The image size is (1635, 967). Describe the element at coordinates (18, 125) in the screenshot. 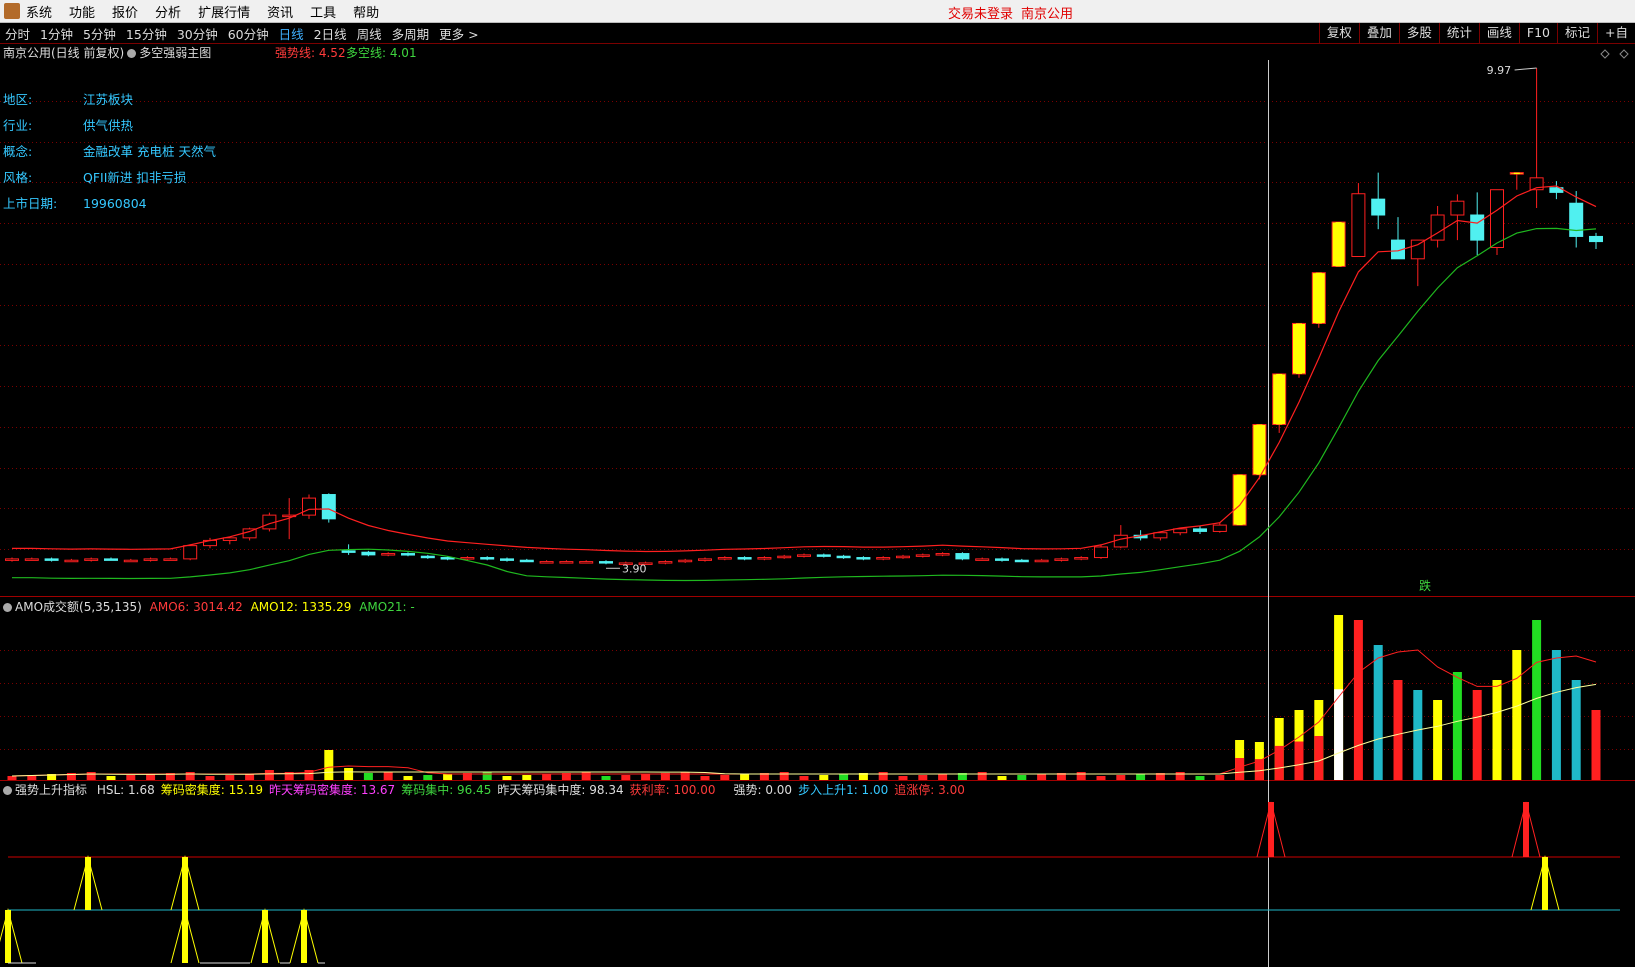

I see `info-industry-key: 行业:` at that location.